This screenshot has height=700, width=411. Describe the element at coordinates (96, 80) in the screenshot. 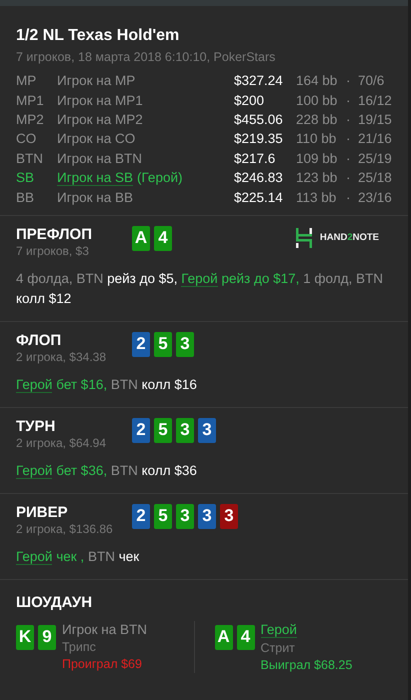

I see `player-name: Игрок на MP` at that location.